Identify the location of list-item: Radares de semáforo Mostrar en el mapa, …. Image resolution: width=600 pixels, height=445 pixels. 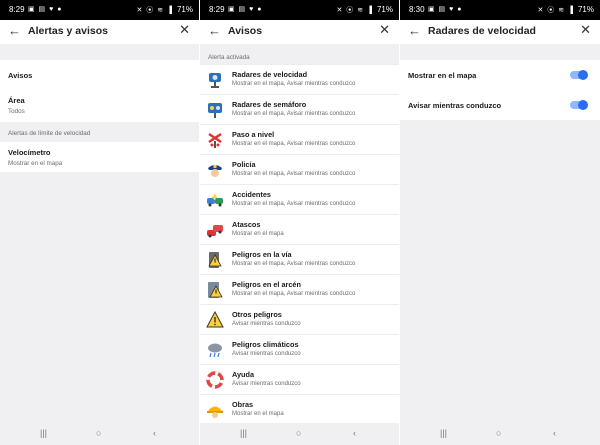
(299, 109).